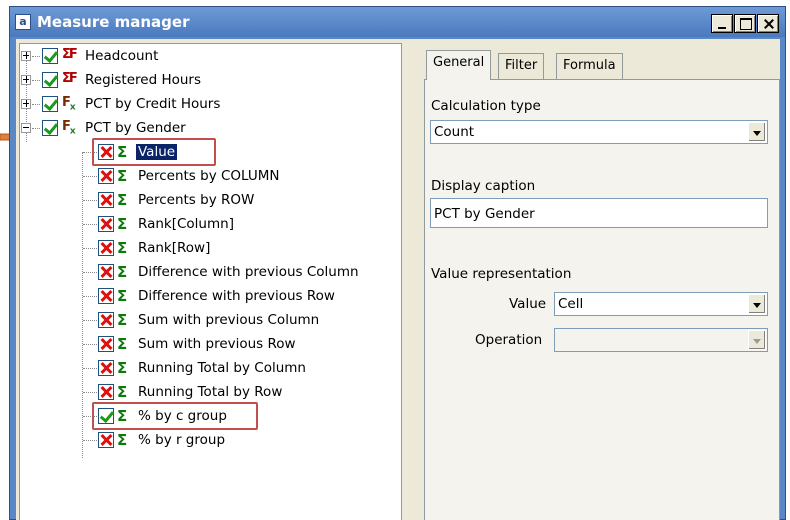 Image resolution: width=790 pixels, height=520 pixels. I want to click on minimize-button, so click(722, 23).